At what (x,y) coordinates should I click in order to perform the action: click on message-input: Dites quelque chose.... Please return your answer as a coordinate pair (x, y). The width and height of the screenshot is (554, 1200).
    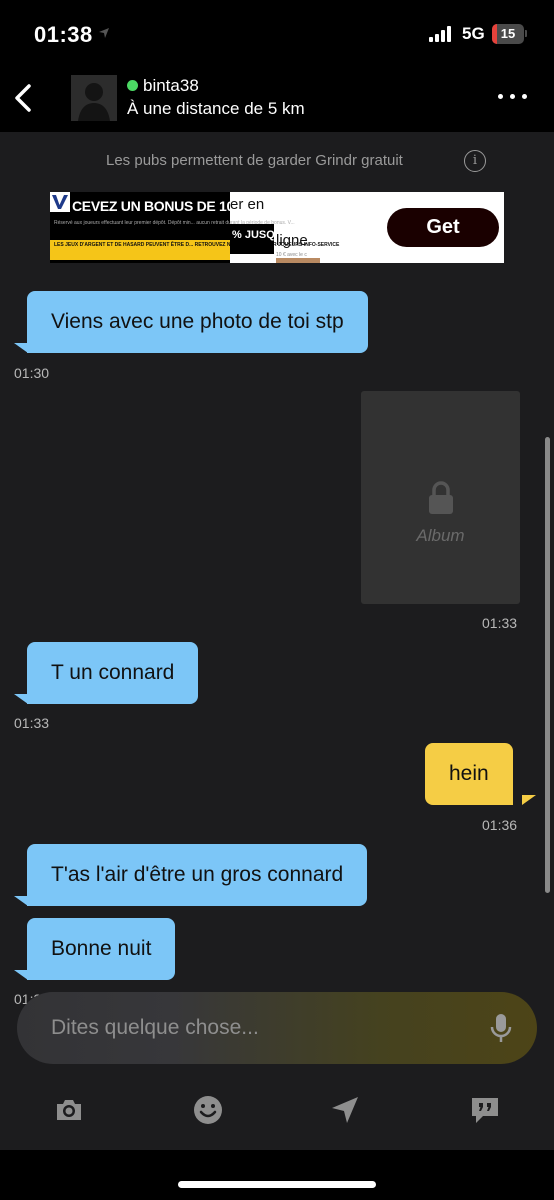
    Looking at the image, I should click on (277, 1028).